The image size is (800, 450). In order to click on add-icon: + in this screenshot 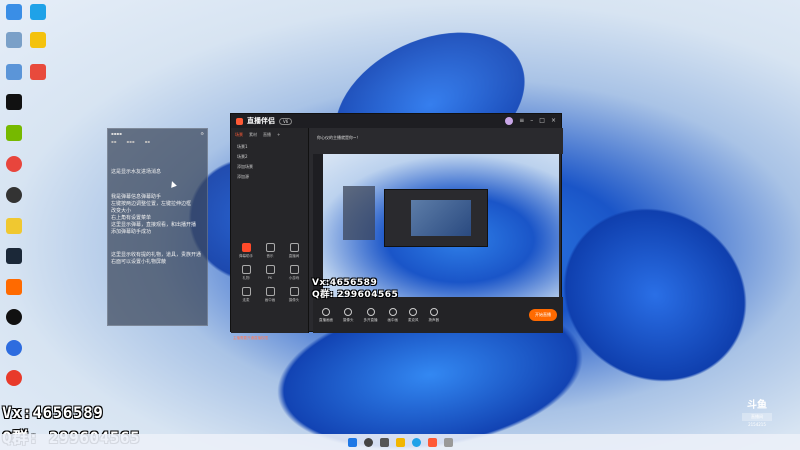, I will do `click(278, 135)`.